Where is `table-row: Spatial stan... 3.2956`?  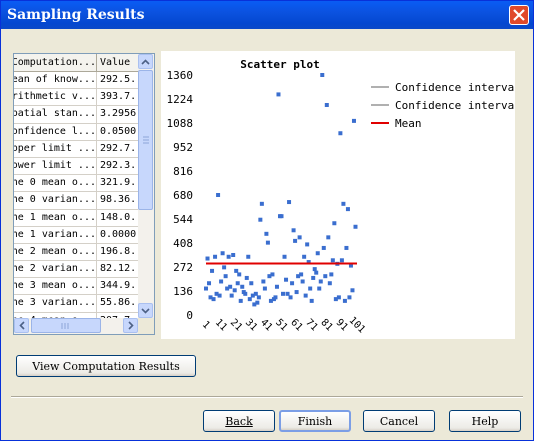
table-row: Spatial stan... 3.2956 is located at coordinates (77, 115).